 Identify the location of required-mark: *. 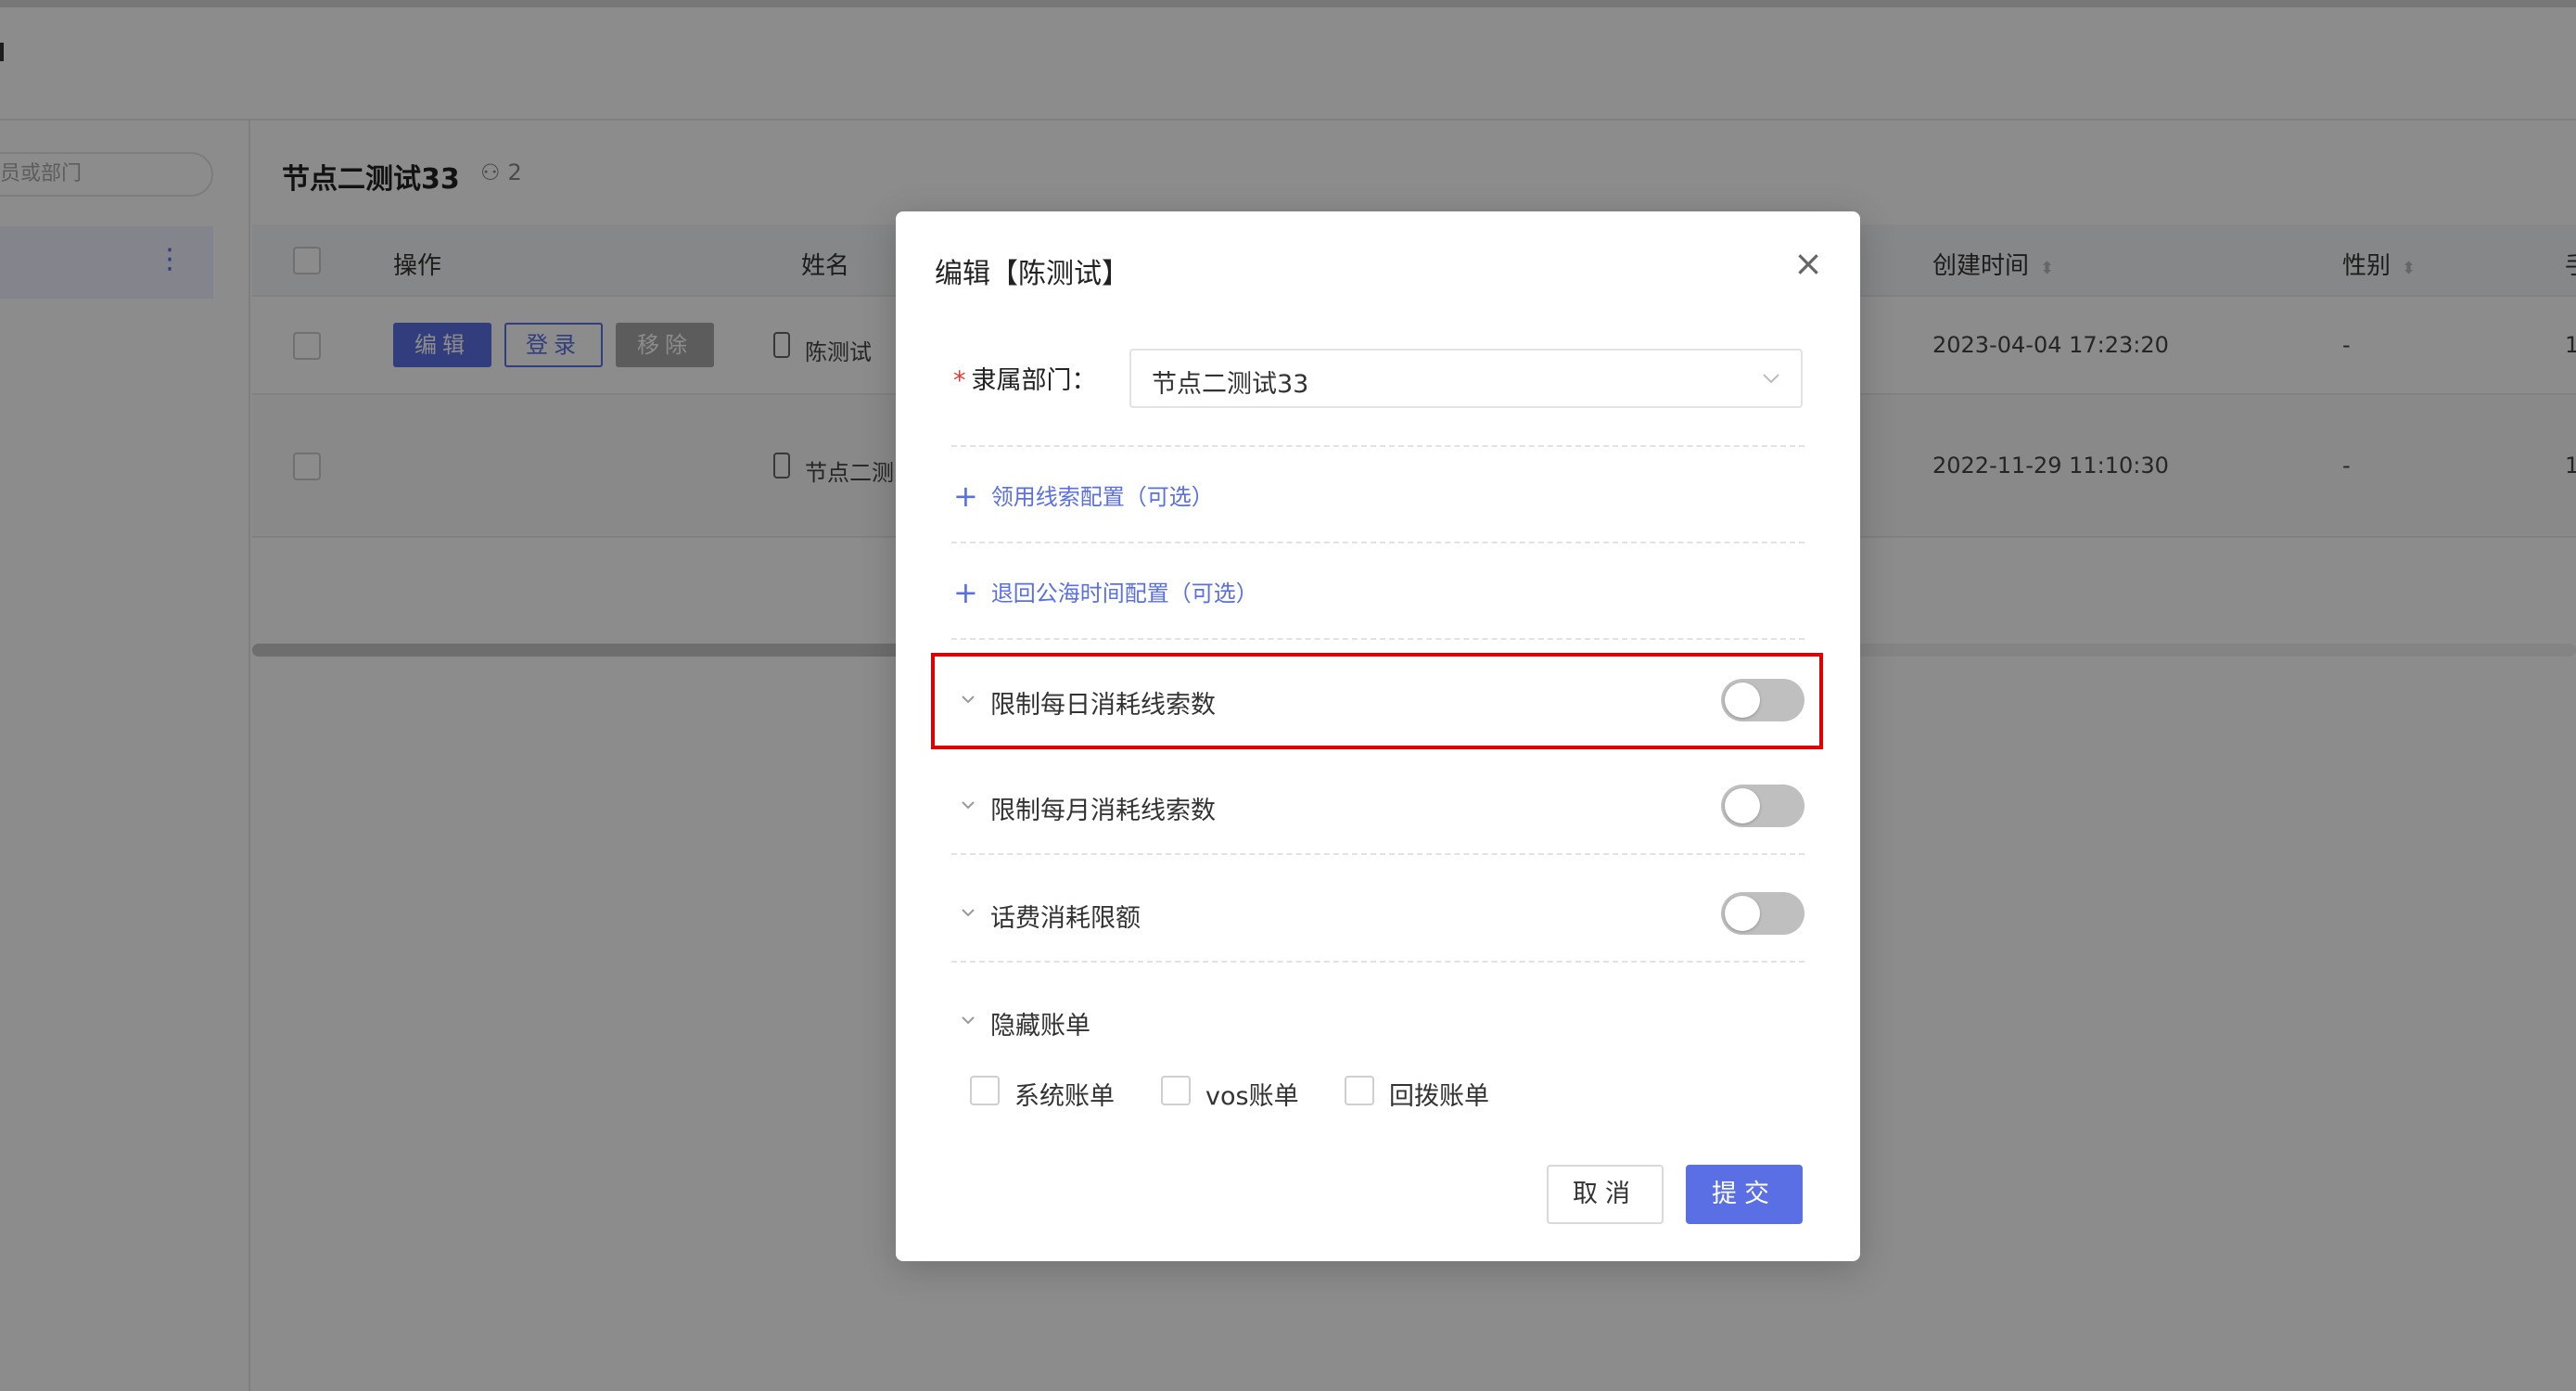
(959, 380).